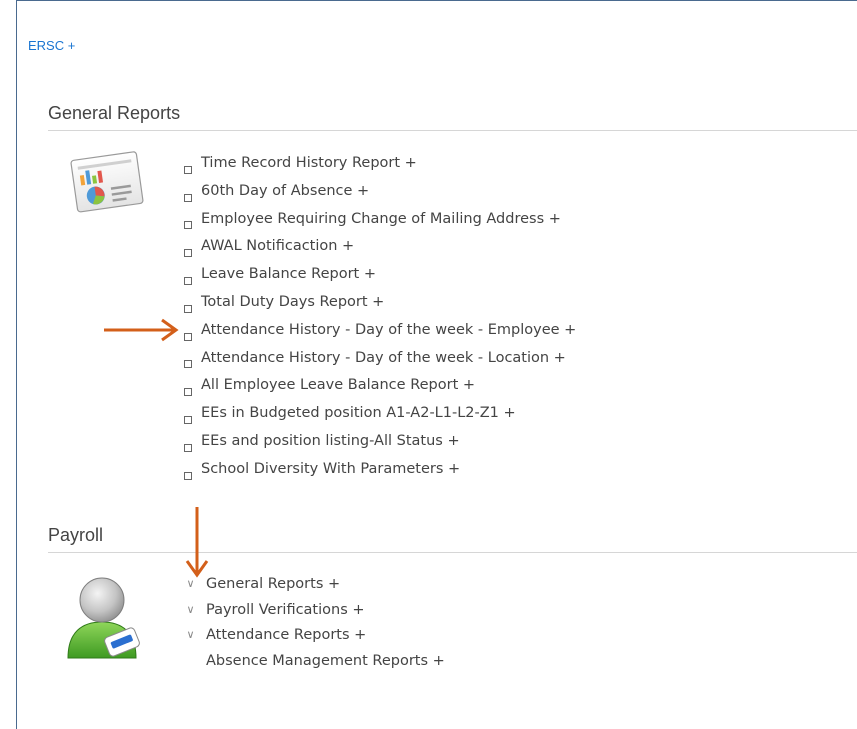 The width and height of the screenshot is (857, 729). I want to click on list-item: All Employee Leave Balance Report +, so click(380, 386).